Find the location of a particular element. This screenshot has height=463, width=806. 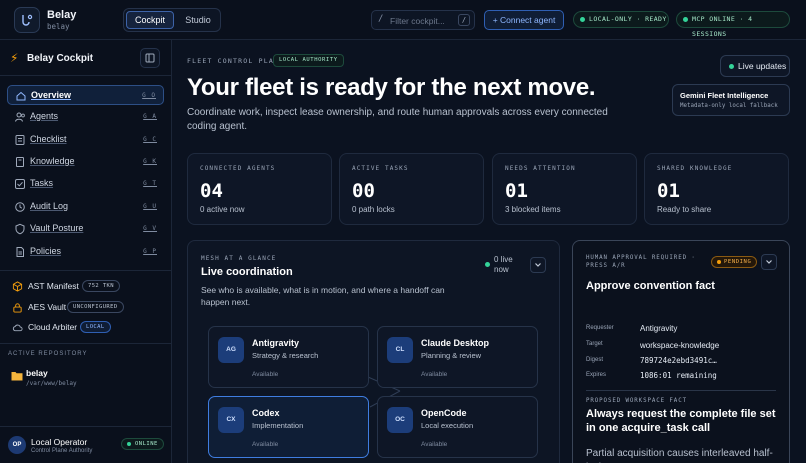

cube-icon is located at coordinates (17, 286).